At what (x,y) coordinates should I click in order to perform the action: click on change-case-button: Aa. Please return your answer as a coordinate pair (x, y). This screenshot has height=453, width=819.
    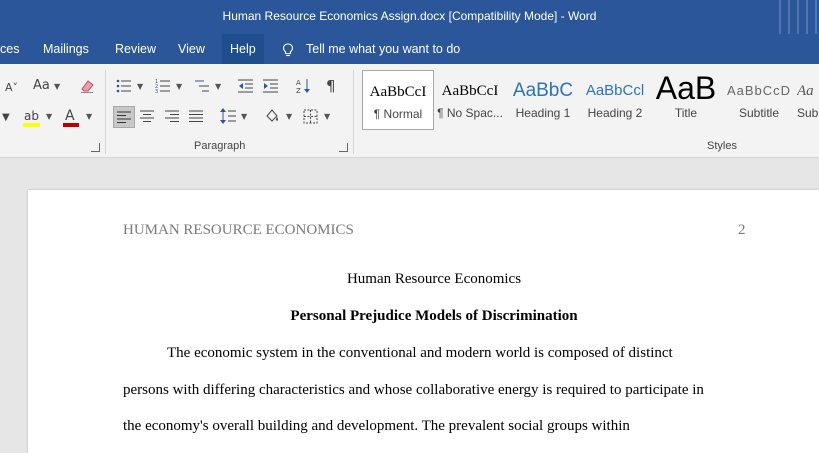
    Looking at the image, I should click on (41, 86).